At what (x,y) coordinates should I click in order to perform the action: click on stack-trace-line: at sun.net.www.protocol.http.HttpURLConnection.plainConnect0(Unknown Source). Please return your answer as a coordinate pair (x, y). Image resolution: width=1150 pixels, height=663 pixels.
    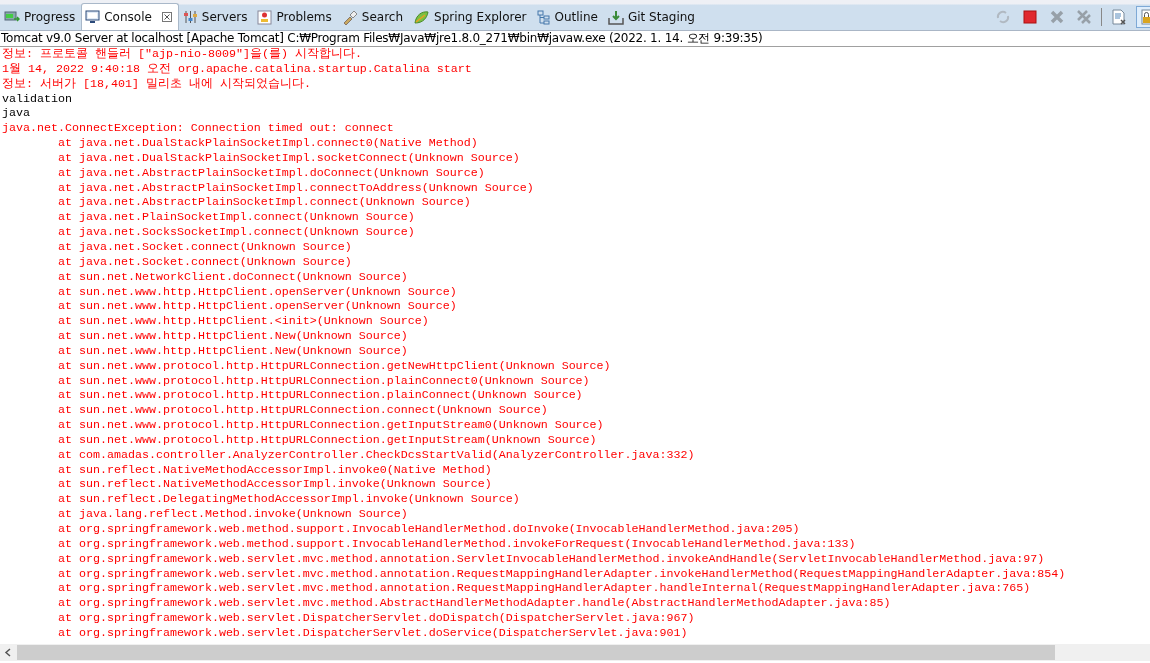
    Looking at the image, I should click on (324, 381).